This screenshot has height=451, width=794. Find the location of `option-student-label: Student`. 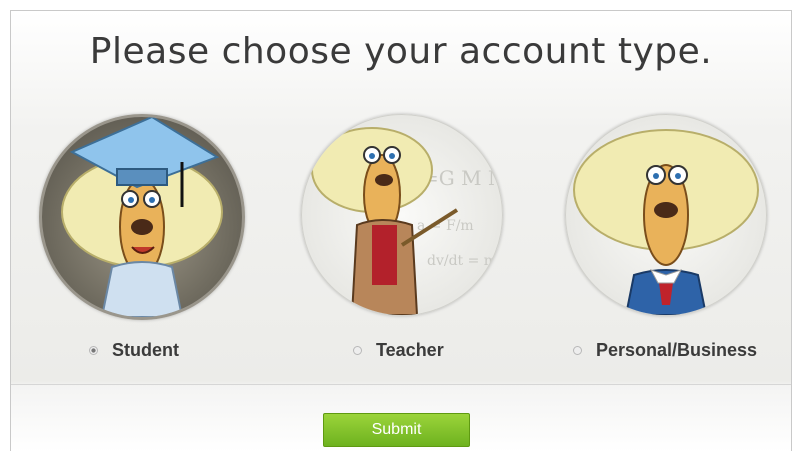

option-student-label: Student is located at coordinates (145, 349).